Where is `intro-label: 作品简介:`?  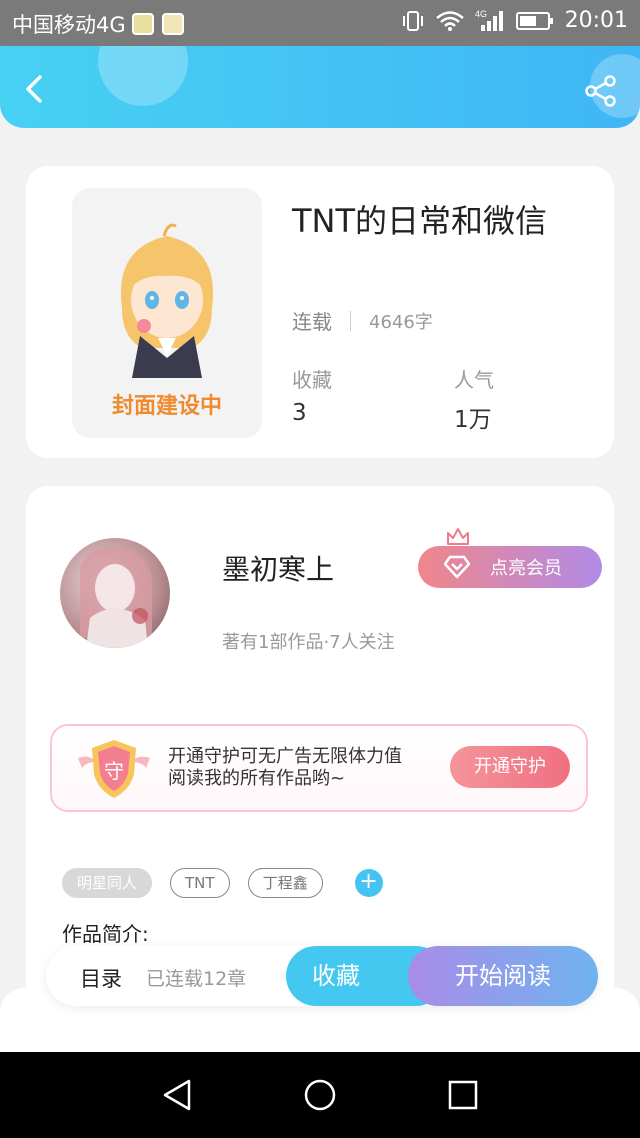
intro-label: 作品简介: is located at coordinates (105, 934).